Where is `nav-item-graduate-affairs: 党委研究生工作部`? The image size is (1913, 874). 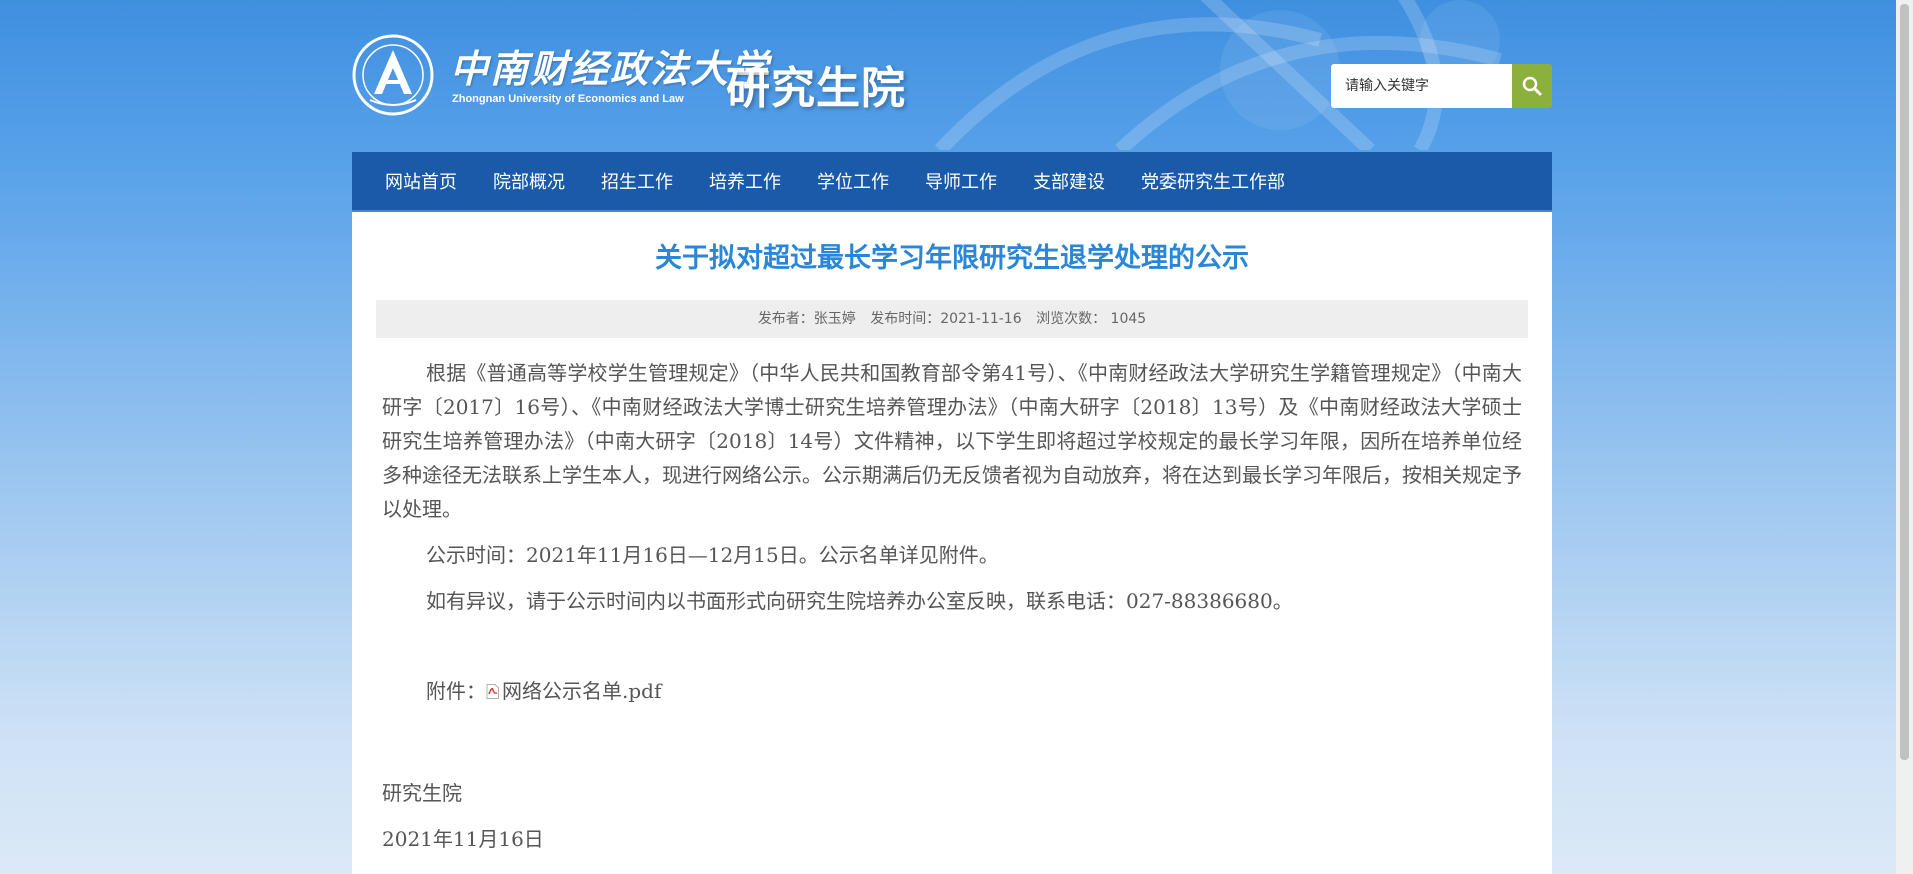
nav-item-graduate-affairs: 党委研究生工作部 is located at coordinates (1213, 181).